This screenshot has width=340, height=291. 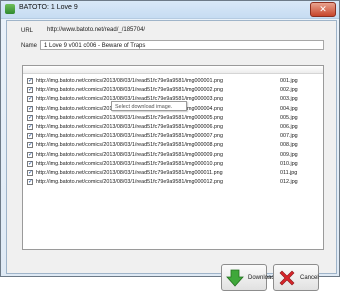 I want to click on download-arrow-icon, so click(x=235, y=278).